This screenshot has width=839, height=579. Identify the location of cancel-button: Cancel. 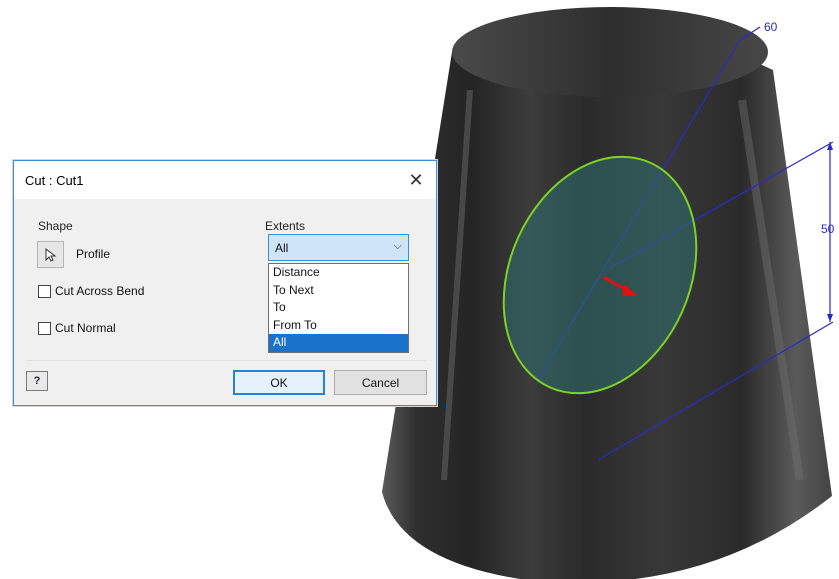
(380, 382).